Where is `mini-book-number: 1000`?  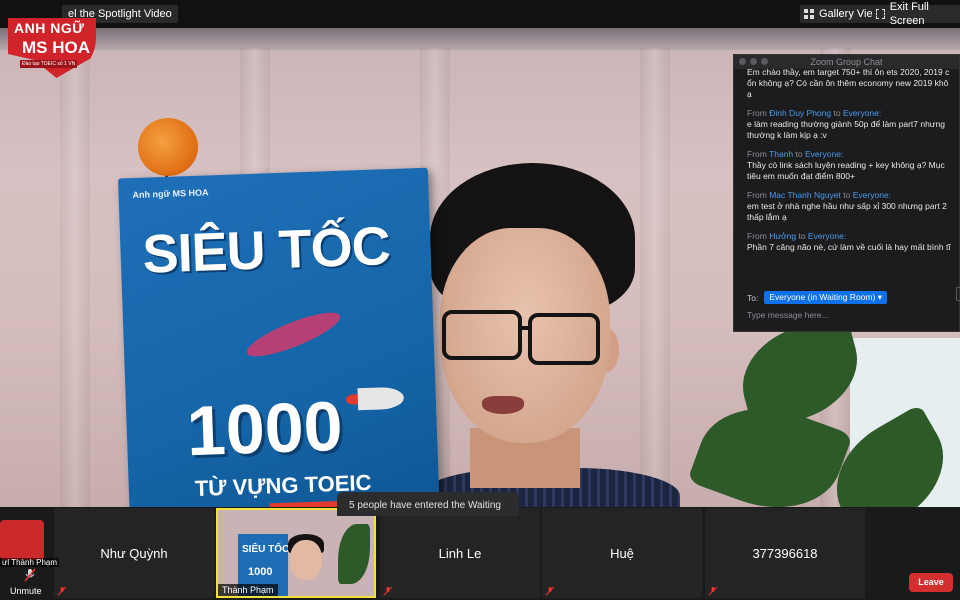
mini-book-number: 1000 is located at coordinates (260, 572).